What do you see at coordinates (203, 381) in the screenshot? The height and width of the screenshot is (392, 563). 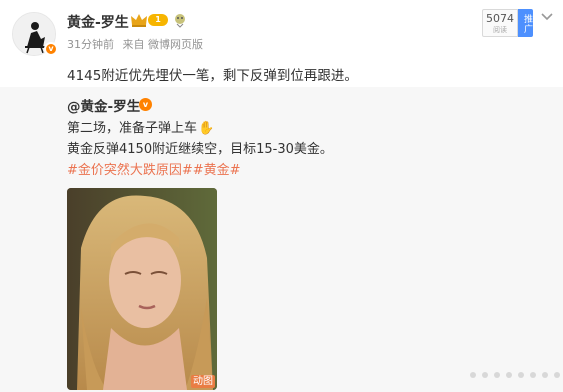 I see `gif-badge: 动图` at bounding box center [203, 381].